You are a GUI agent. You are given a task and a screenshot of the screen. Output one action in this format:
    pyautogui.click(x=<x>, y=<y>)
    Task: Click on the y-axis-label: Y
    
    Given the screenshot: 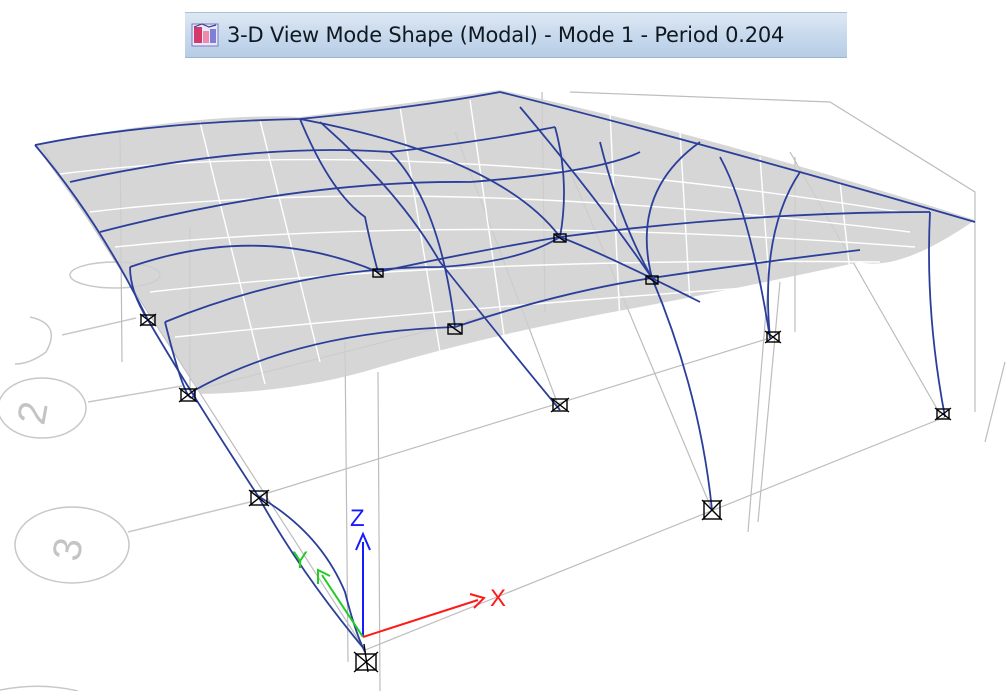 What is the action you would take?
    pyautogui.click(x=300, y=560)
    